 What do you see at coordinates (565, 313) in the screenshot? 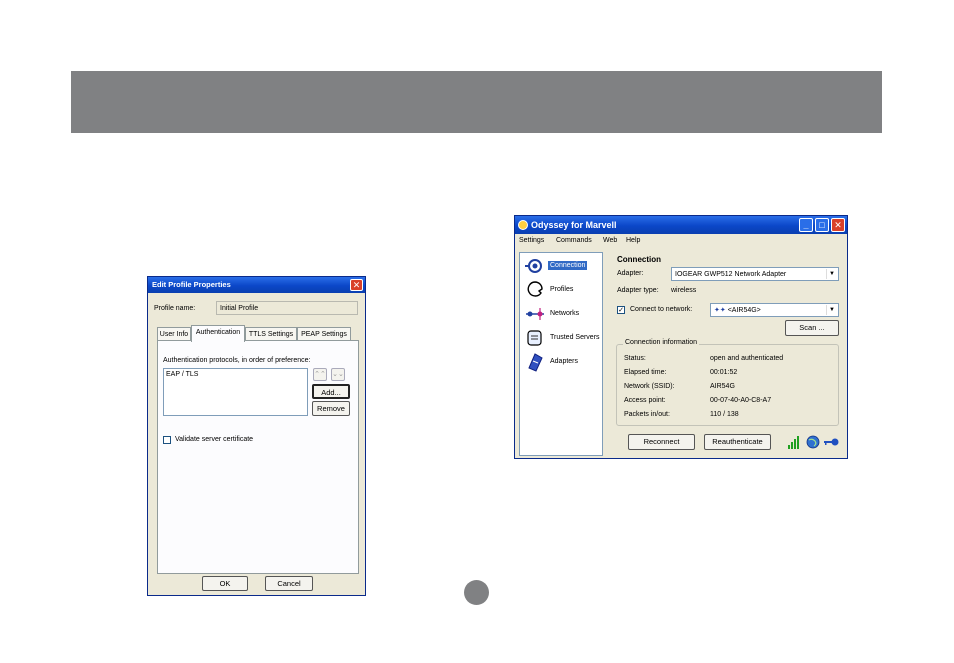
I see `nav-label-networks: Networks` at bounding box center [565, 313].